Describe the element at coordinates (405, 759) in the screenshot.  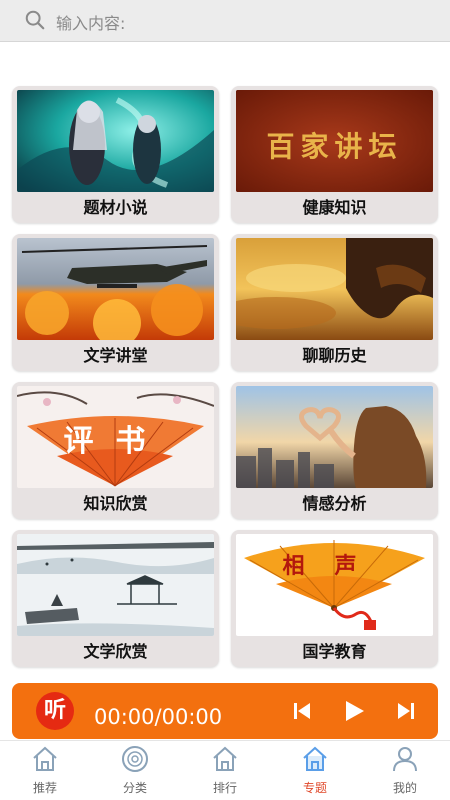
I see `user-icon` at that location.